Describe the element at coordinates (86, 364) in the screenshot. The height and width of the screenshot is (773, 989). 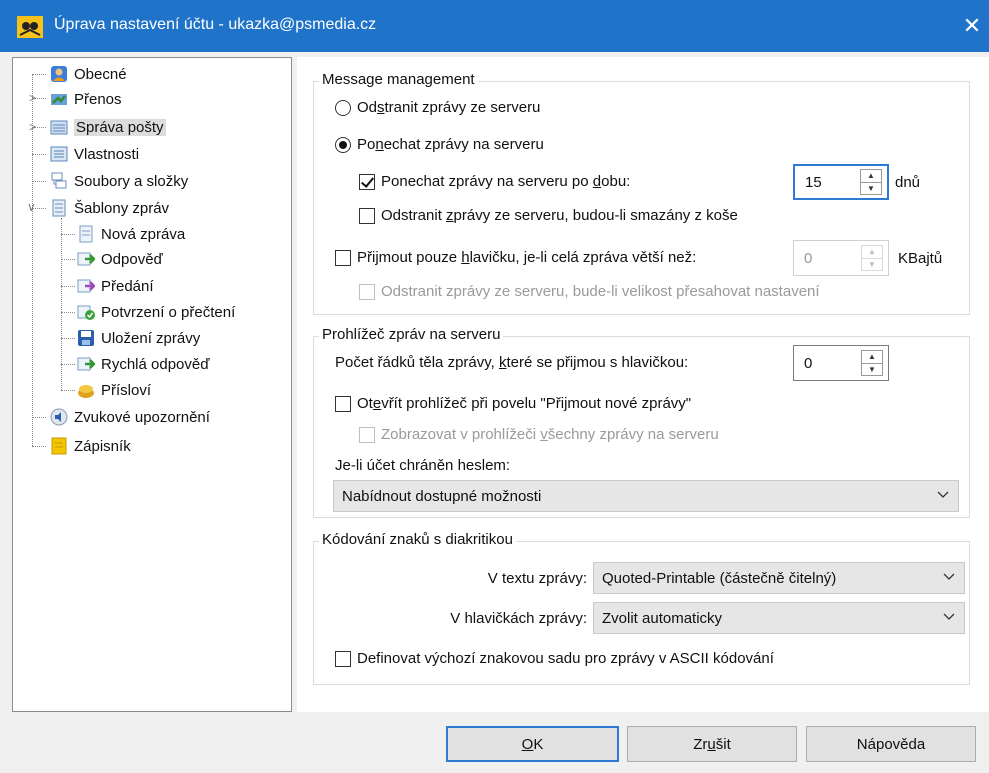
I see `quick-reply-icon` at that location.